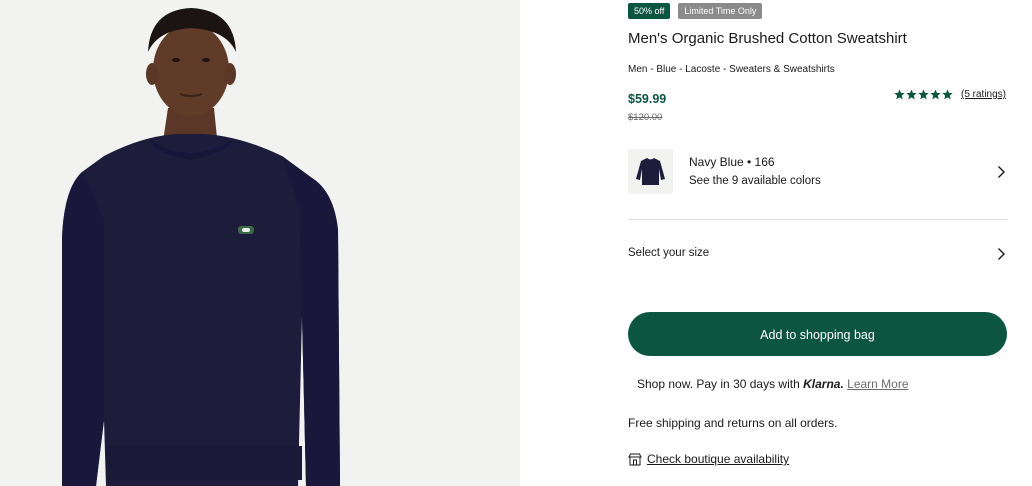 Image resolution: width=1032 pixels, height=486 pixels. Describe the element at coordinates (669, 253) in the screenshot. I see `size-selector-label: Select your size` at that location.